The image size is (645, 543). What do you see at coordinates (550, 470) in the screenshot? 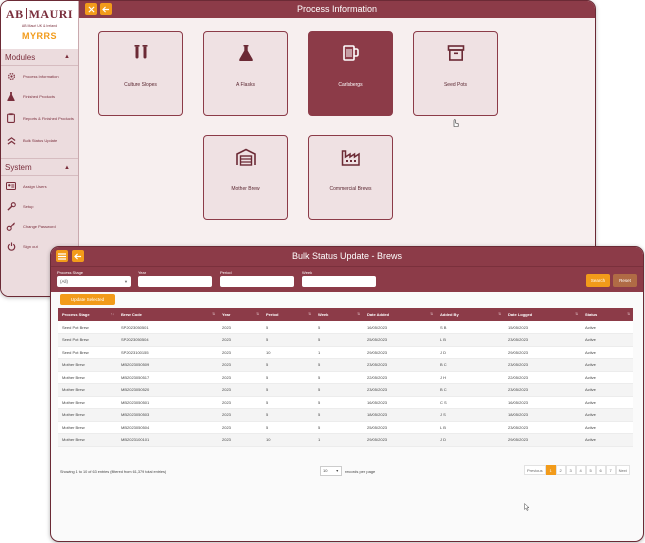
I see `page-number-button: 1` at bounding box center [550, 470].